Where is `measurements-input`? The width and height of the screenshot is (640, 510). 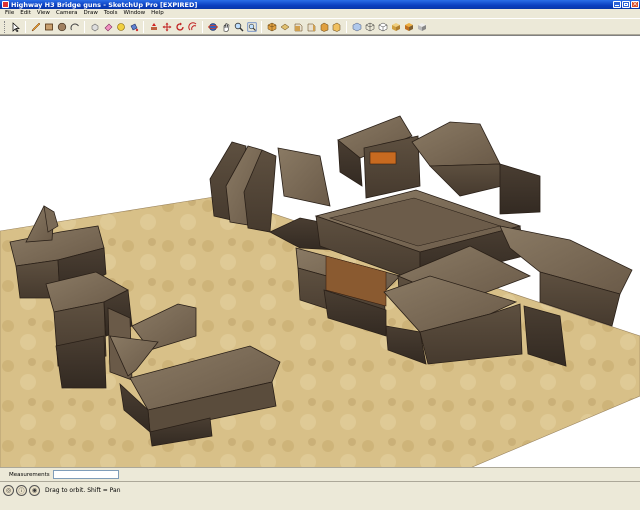 measurements-input is located at coordinates (85, 474).